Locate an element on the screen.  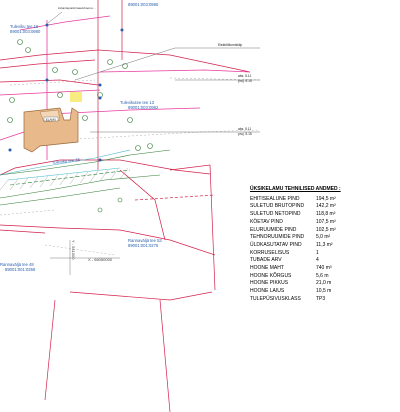
tech-row-label: ELURUUMIDE PIND is located at coordinates (273, 229).